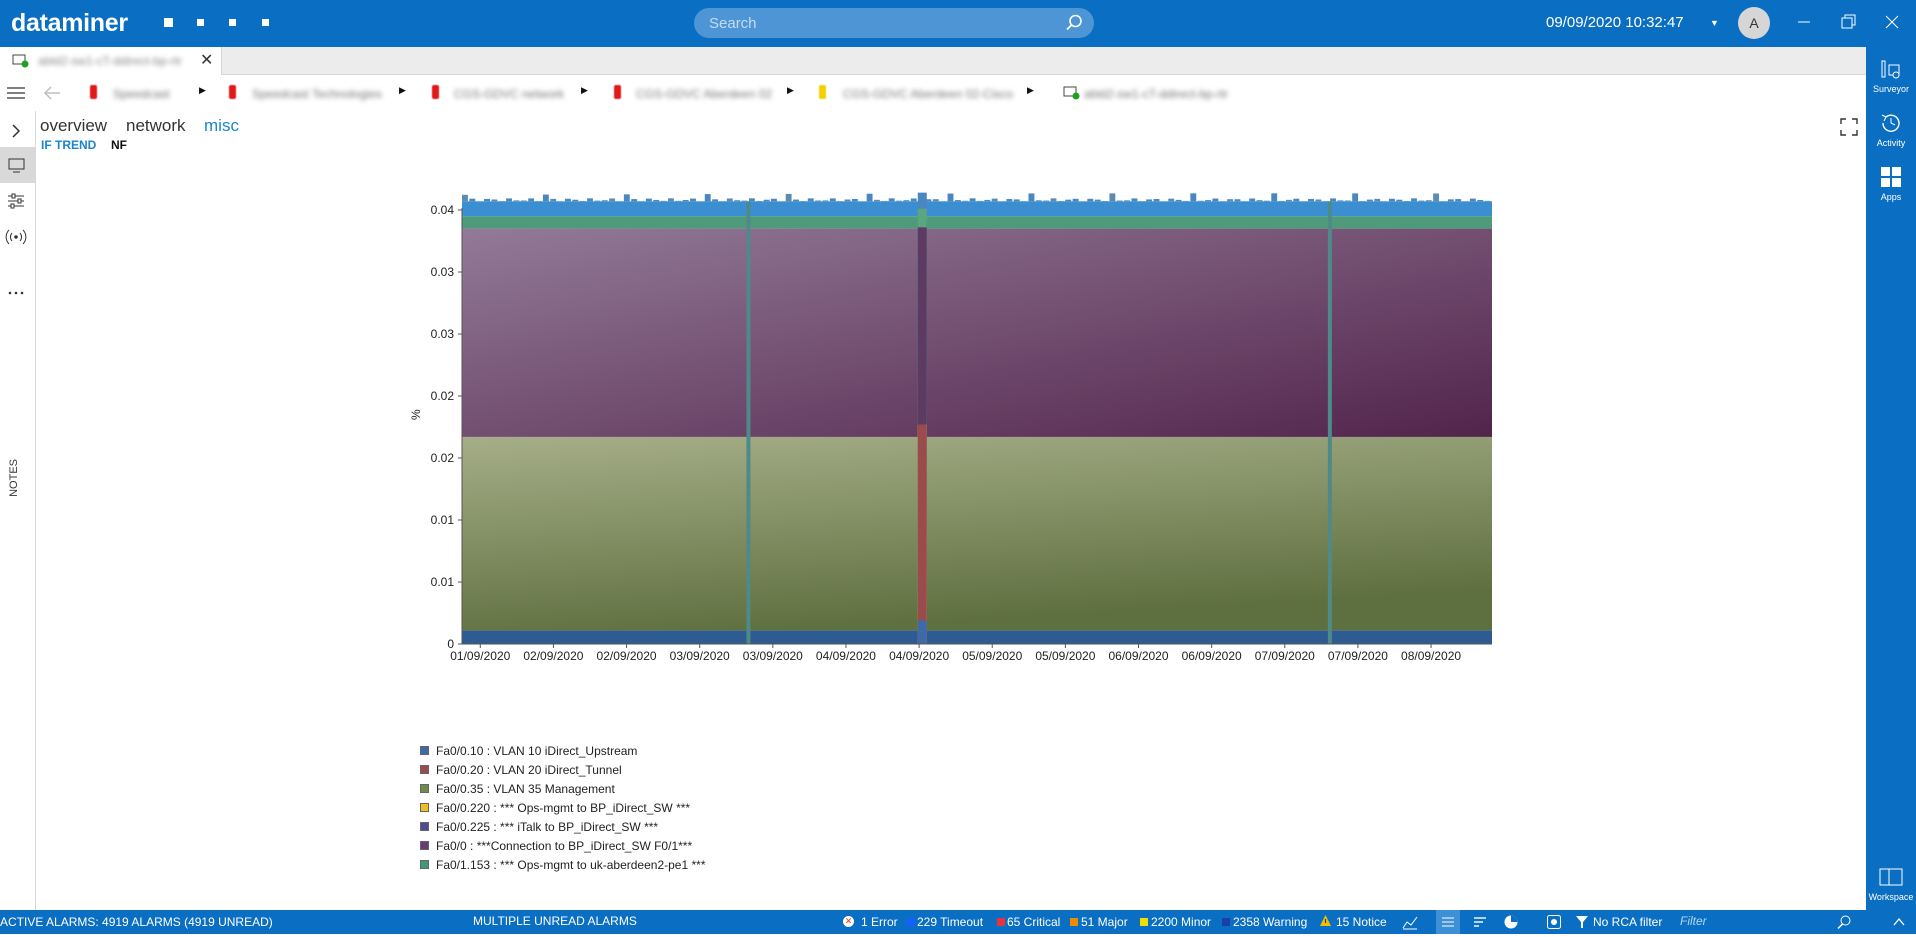 The height and width of the screenshot is (937, 1916). Describe the element at coordinates (14, 478) in the screenshot. I see `notes-label: NOTES` at that location.